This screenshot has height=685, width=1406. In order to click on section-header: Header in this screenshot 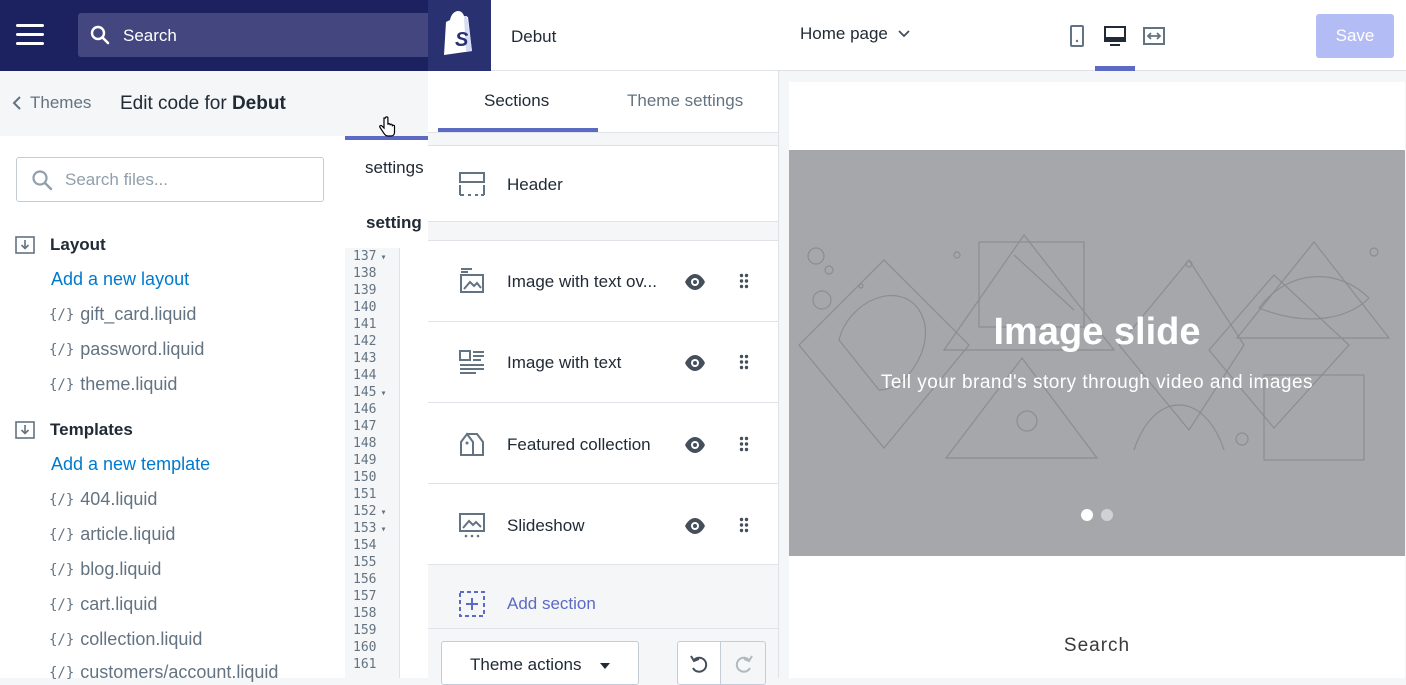, I will do `click(603, 183)`.